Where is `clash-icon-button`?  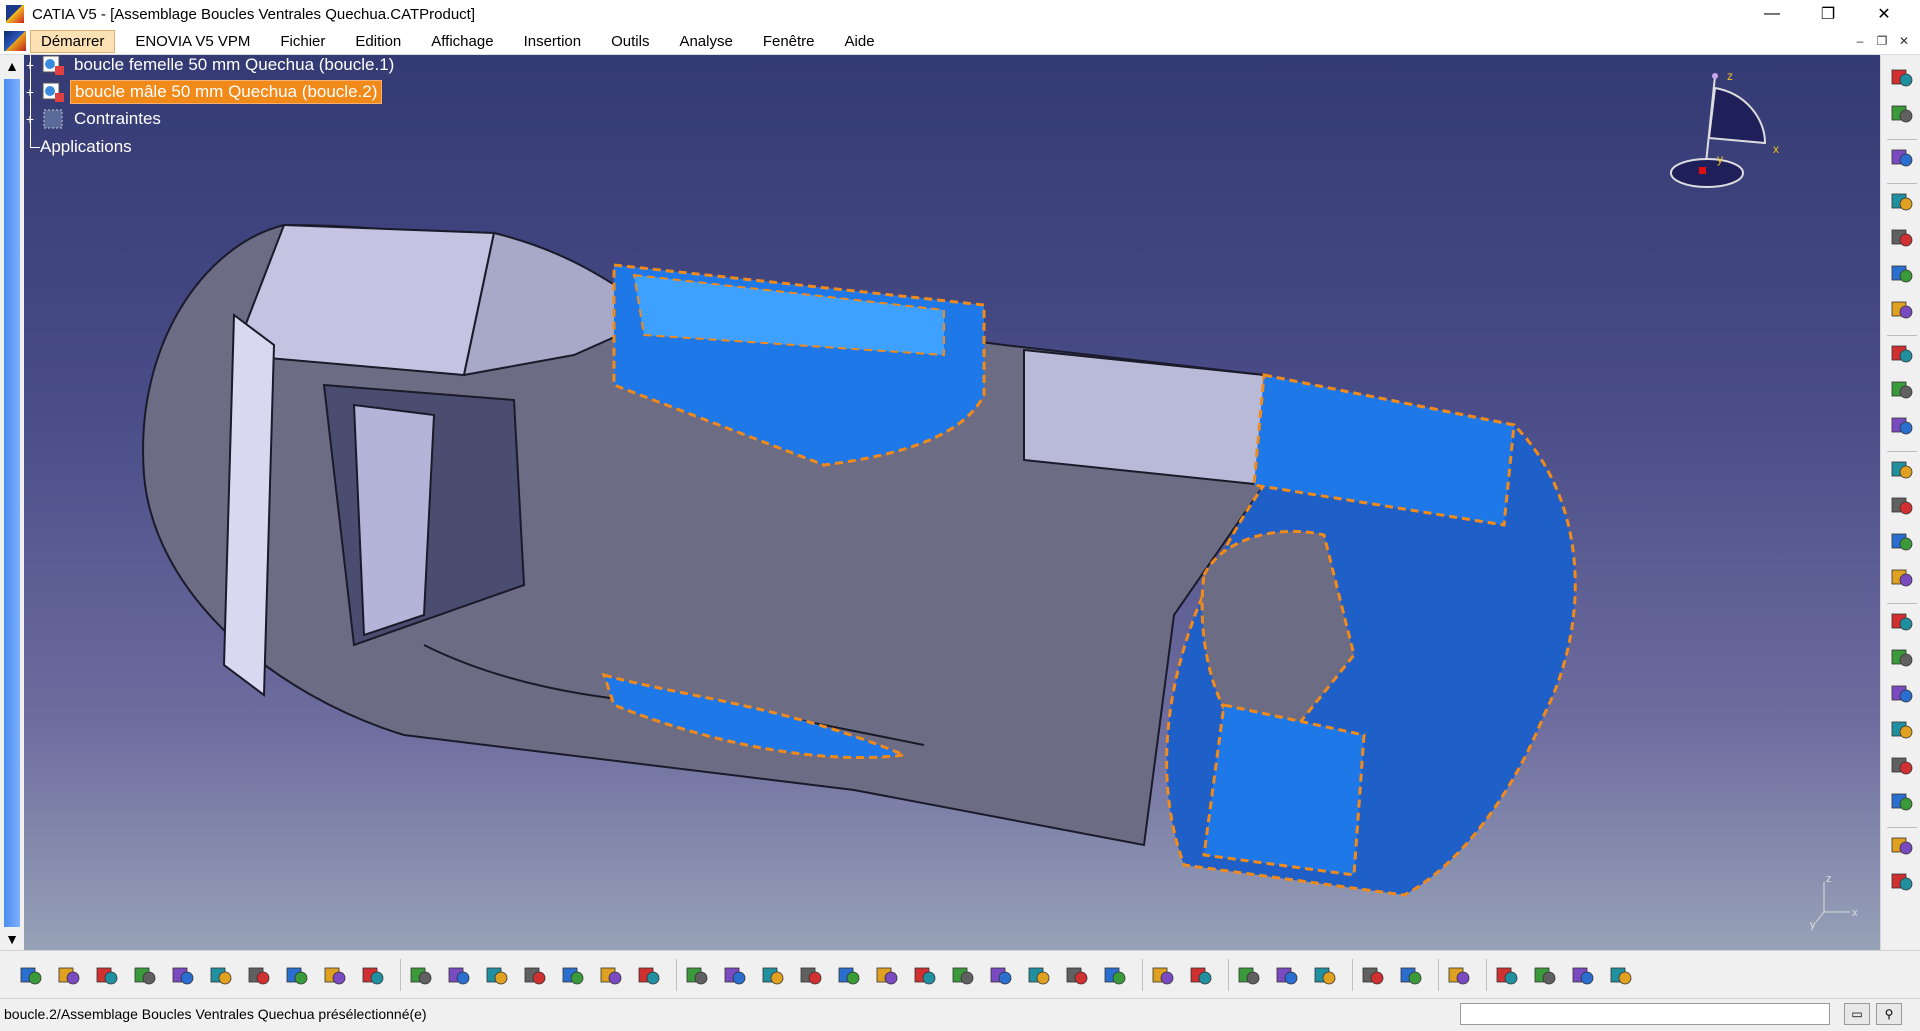
clash-icon-button is located at coordinates (1287, 976).